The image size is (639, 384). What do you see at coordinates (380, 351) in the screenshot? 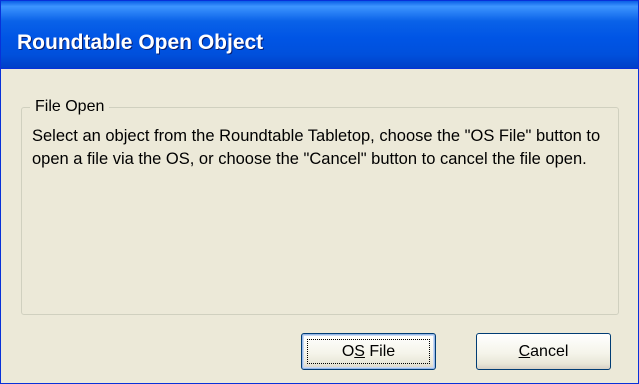
I see `label-text-after: File` at bounding box center [380, 351].